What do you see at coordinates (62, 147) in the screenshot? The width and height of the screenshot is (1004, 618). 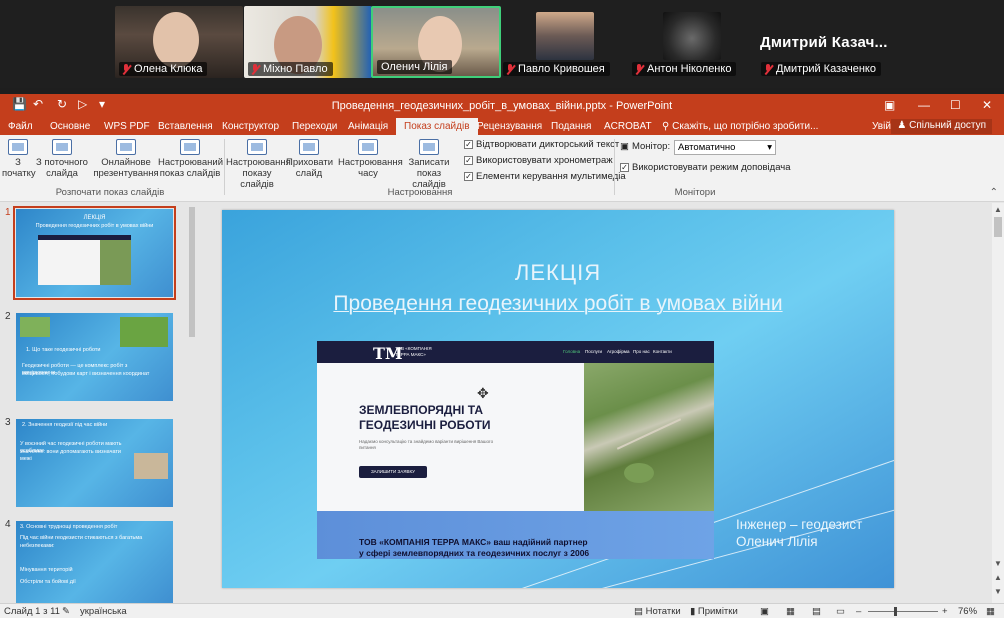 I see `slideshow-current-icon` at bounding box center [62, 147].